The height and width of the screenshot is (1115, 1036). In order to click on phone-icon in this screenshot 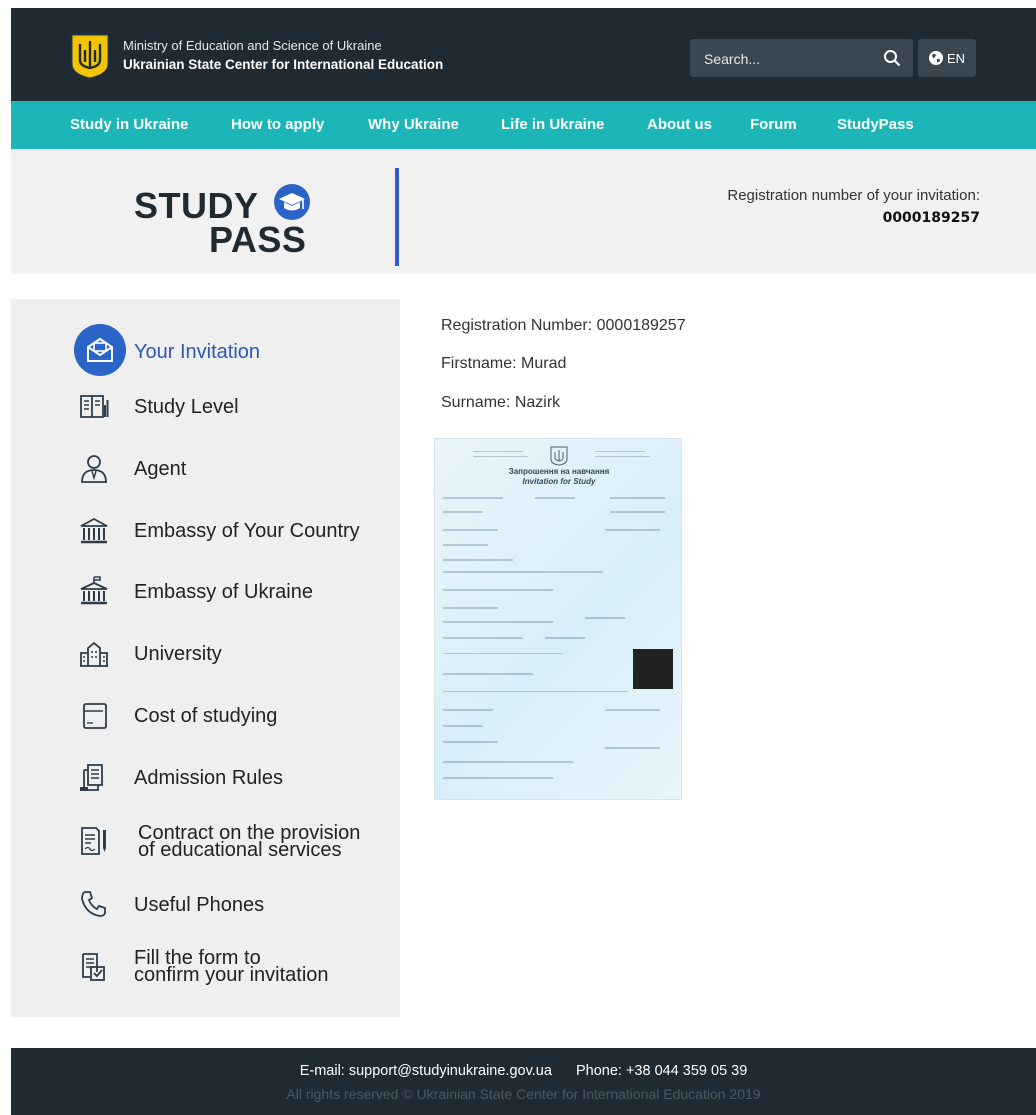, I will do `click(93, 904)`.